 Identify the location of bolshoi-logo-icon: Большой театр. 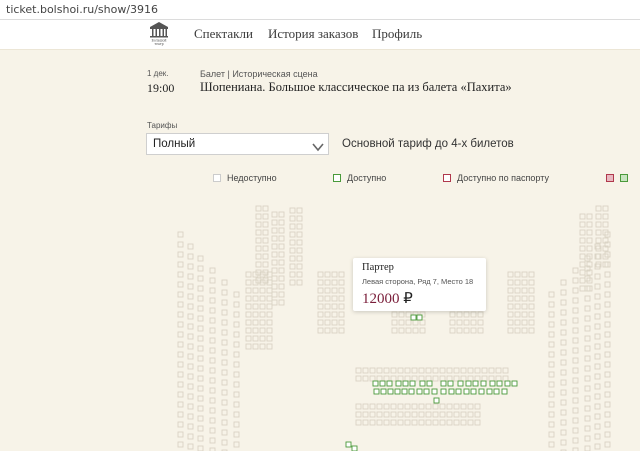
(159, 33).